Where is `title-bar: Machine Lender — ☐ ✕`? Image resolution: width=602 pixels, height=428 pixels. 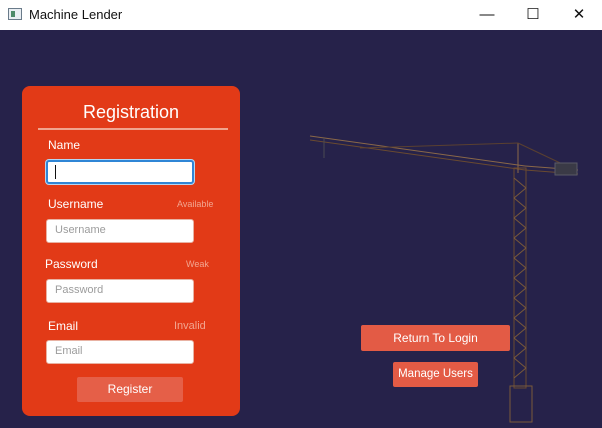 title-bar: Machine Lender — ☐ ✕ is located at coordinates (301, 15).